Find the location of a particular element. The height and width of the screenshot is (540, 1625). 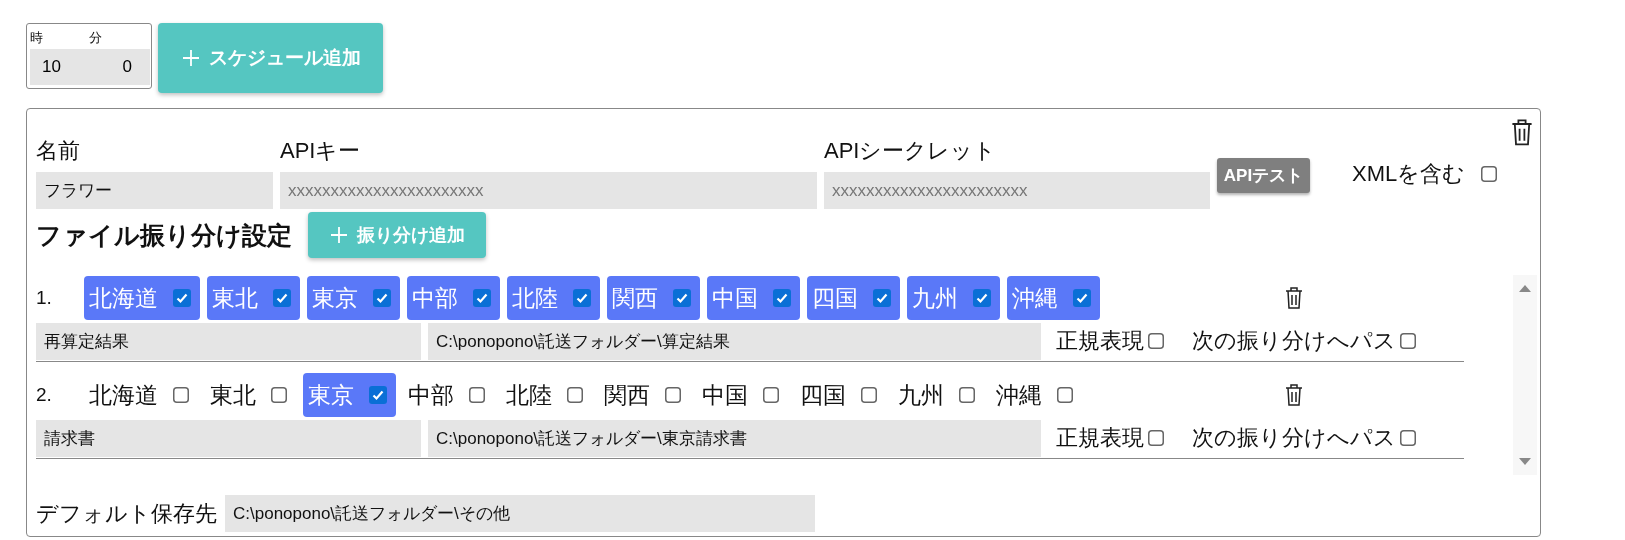

name-label: 名前 is located at coordinates (58, 151).